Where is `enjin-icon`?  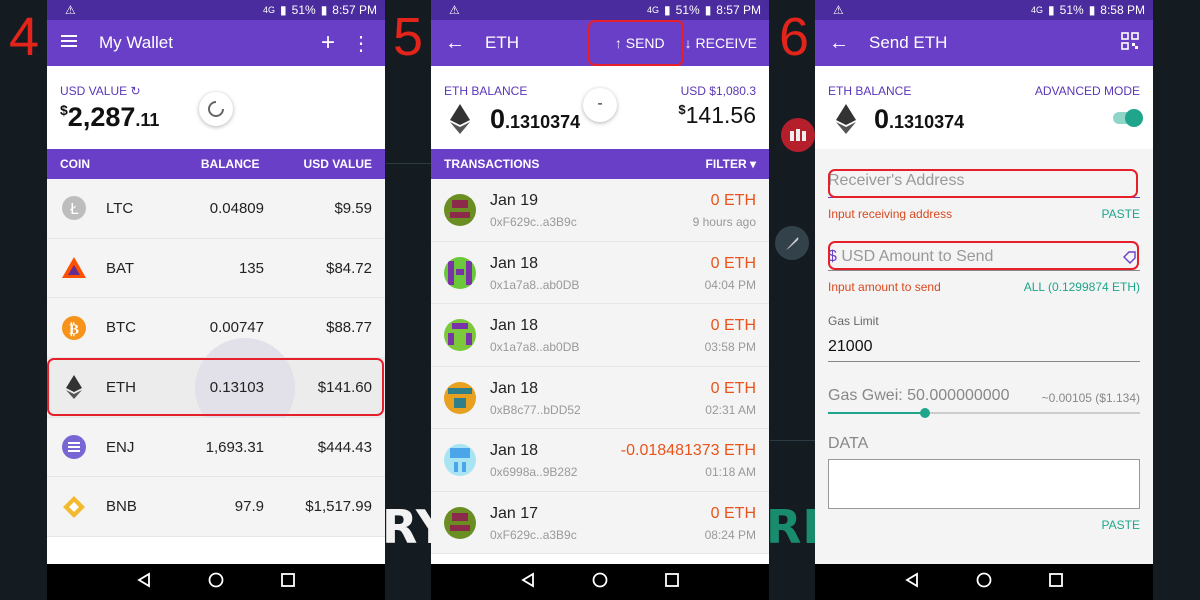 enjin-icon is located at coordinates (74, 447).